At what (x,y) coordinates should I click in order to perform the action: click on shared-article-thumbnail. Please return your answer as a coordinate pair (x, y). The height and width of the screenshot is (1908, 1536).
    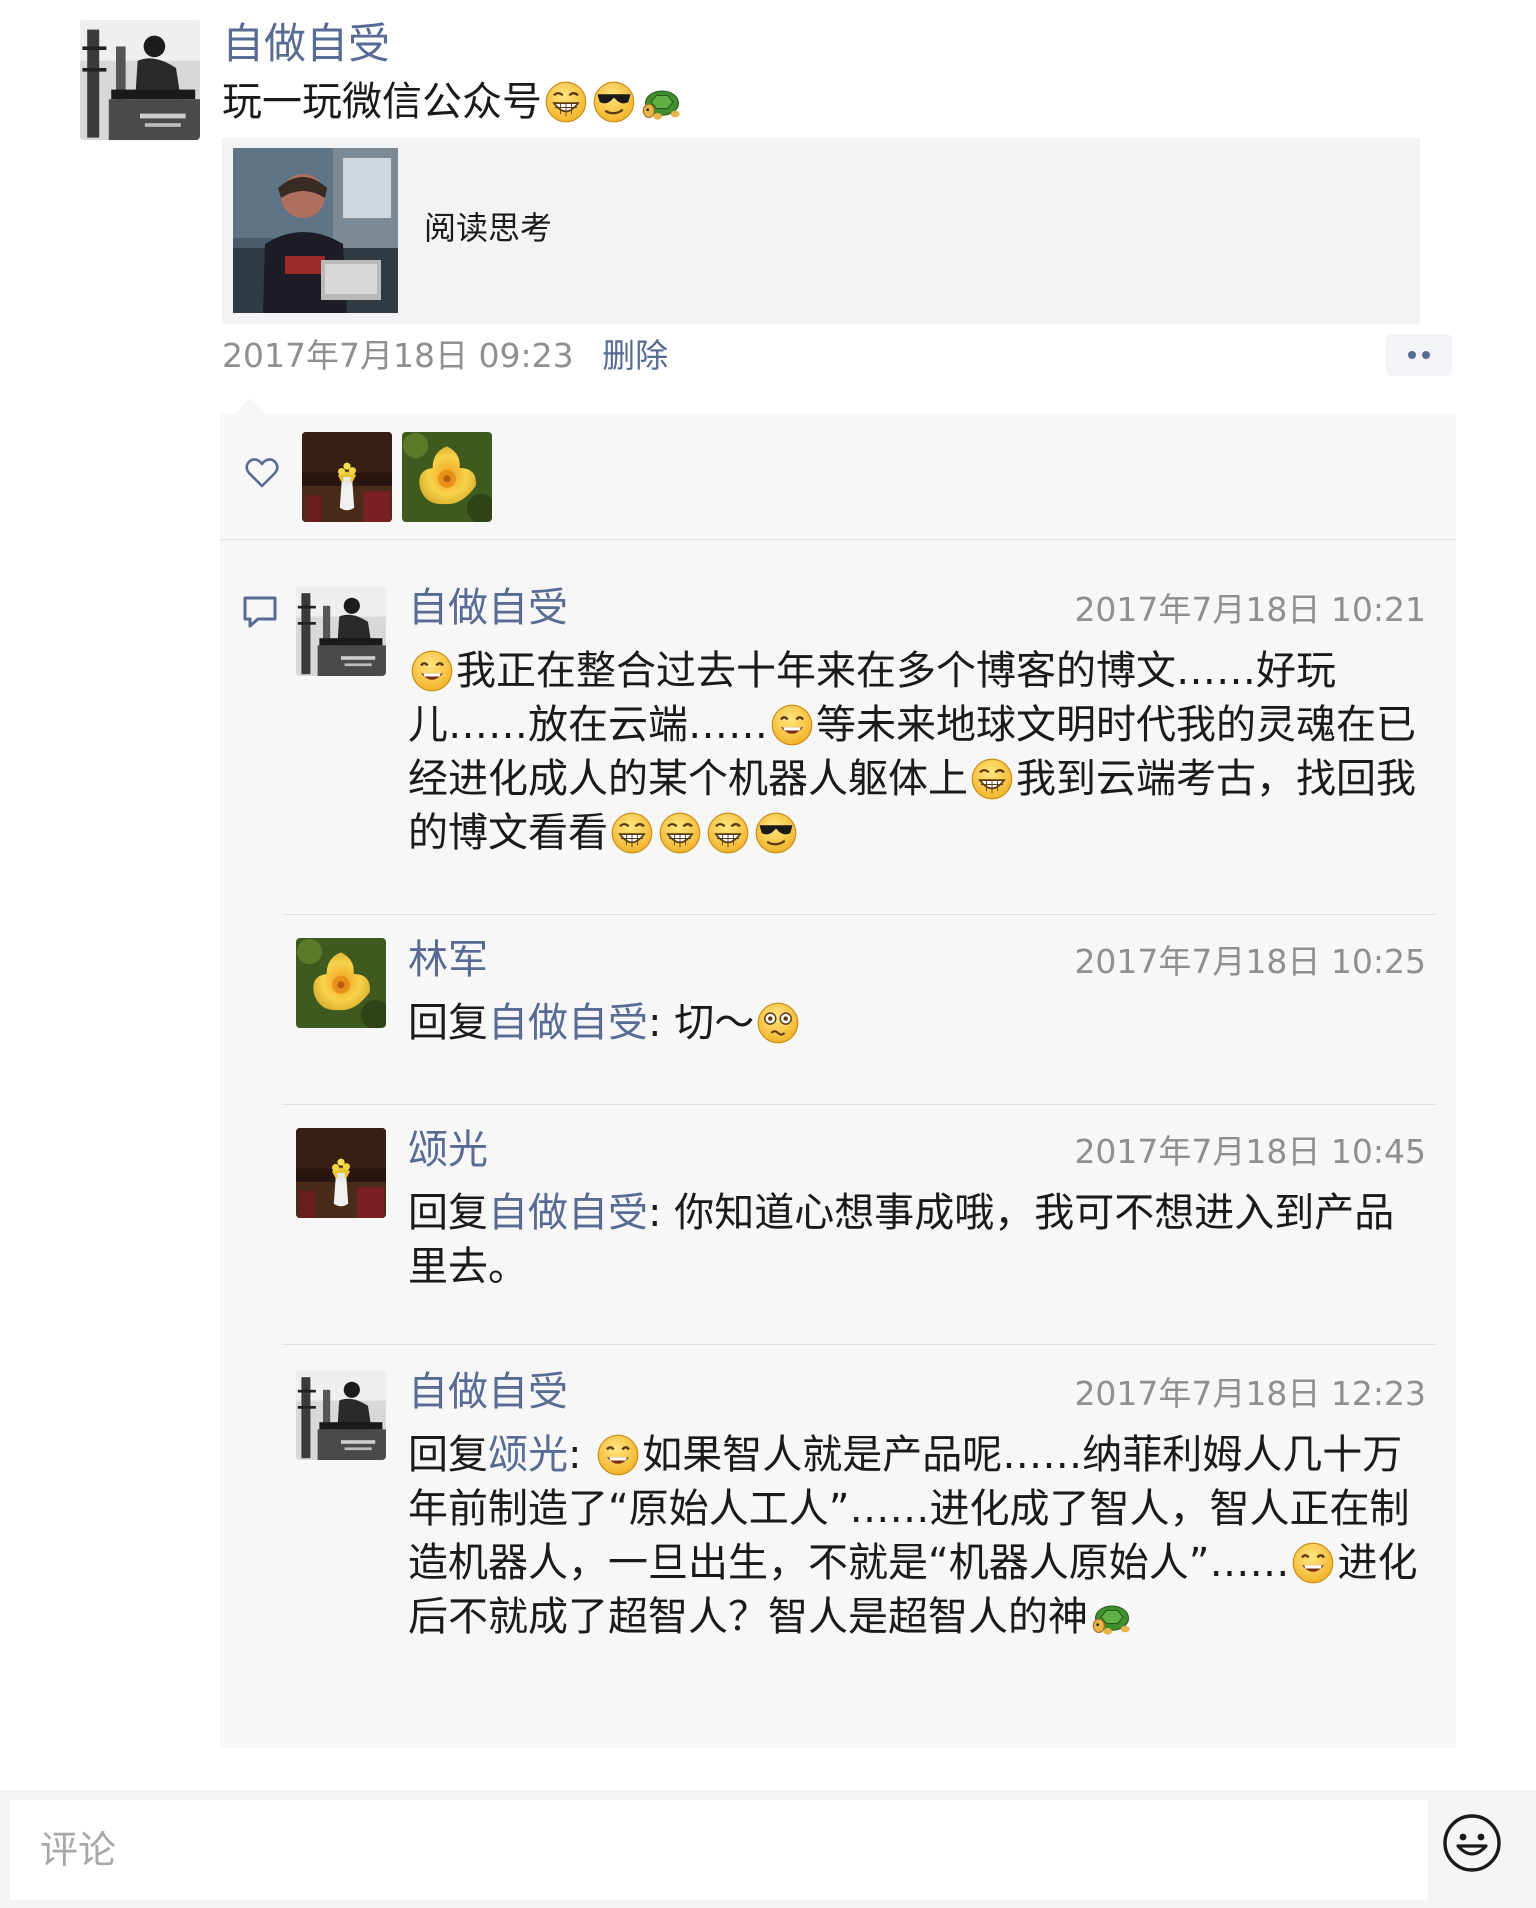
    Looking at the image, I should click on (315, 230).